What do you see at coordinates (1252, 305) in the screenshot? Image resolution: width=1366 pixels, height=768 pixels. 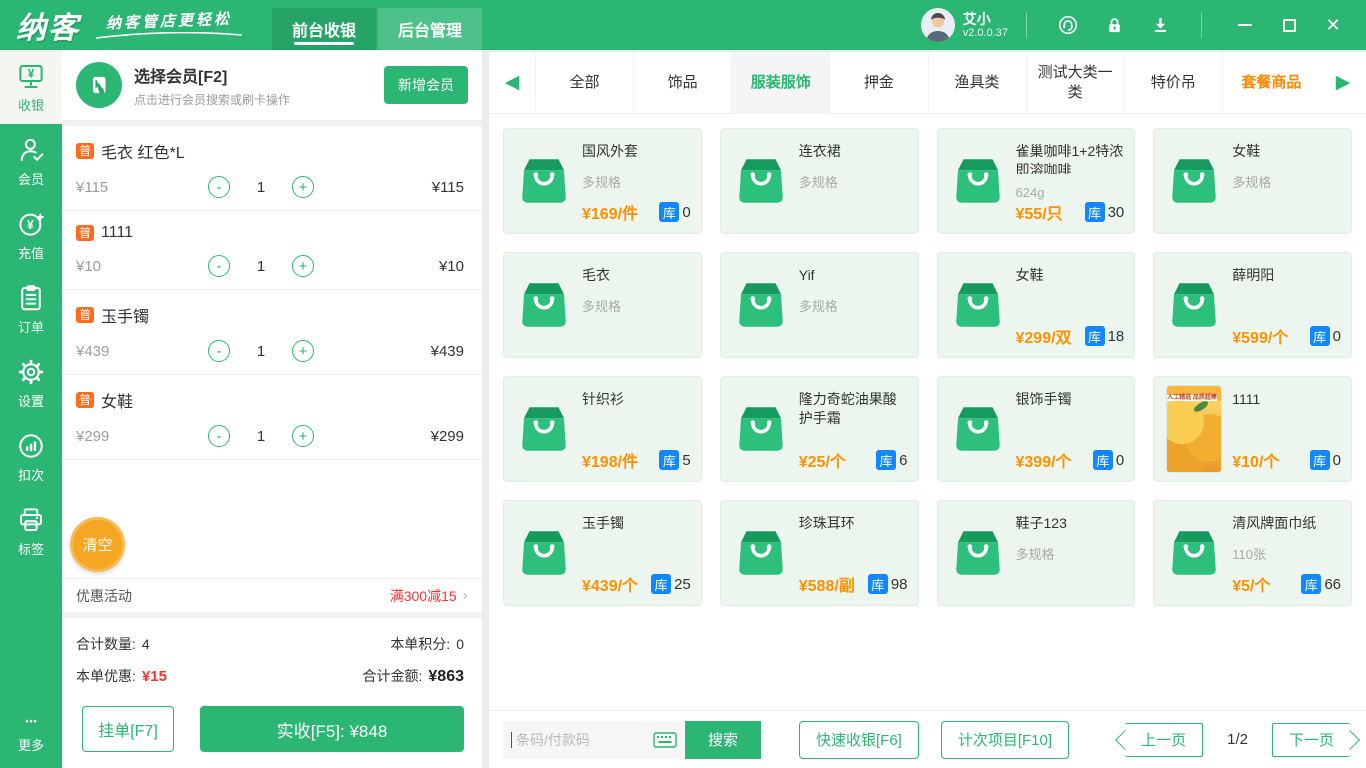 I see `product-card: 薛明阳 ¥599/个 库 0` at bounding box center [1252, 305].